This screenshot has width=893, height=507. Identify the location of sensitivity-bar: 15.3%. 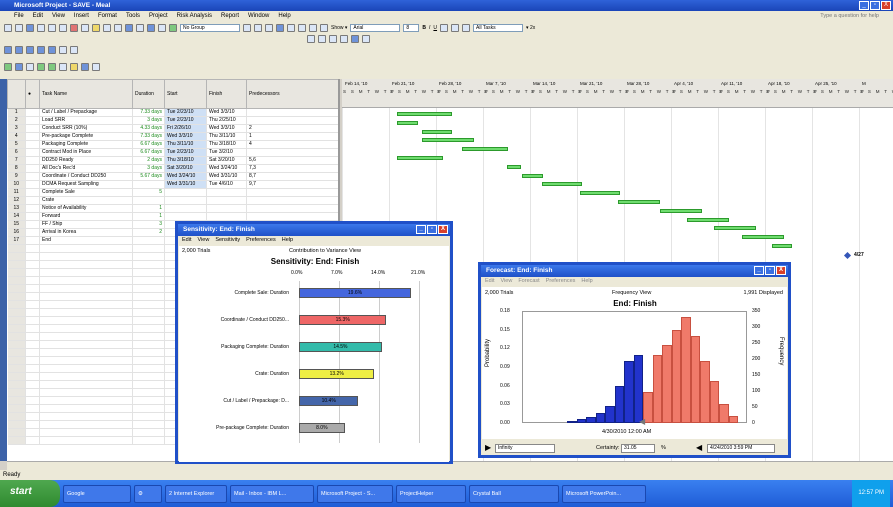
(343, 320).